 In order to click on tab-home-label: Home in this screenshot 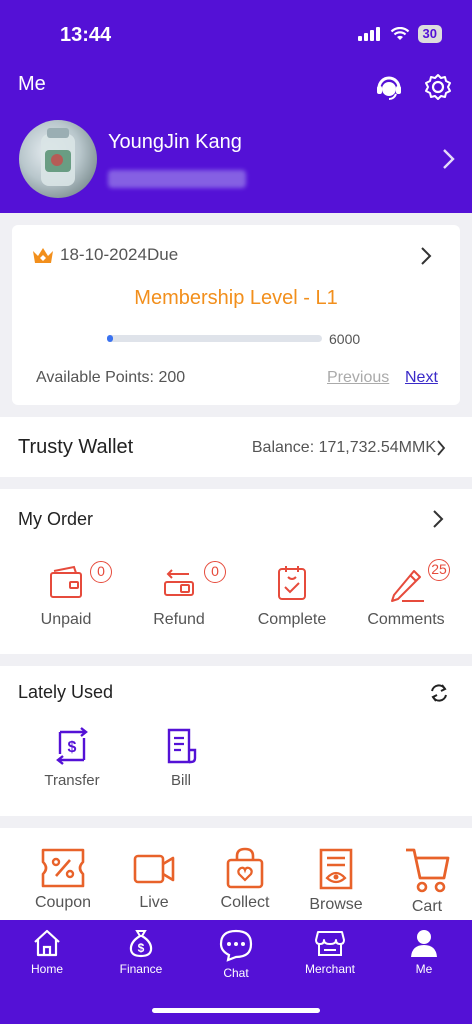, I will do `click(46, 969)`.